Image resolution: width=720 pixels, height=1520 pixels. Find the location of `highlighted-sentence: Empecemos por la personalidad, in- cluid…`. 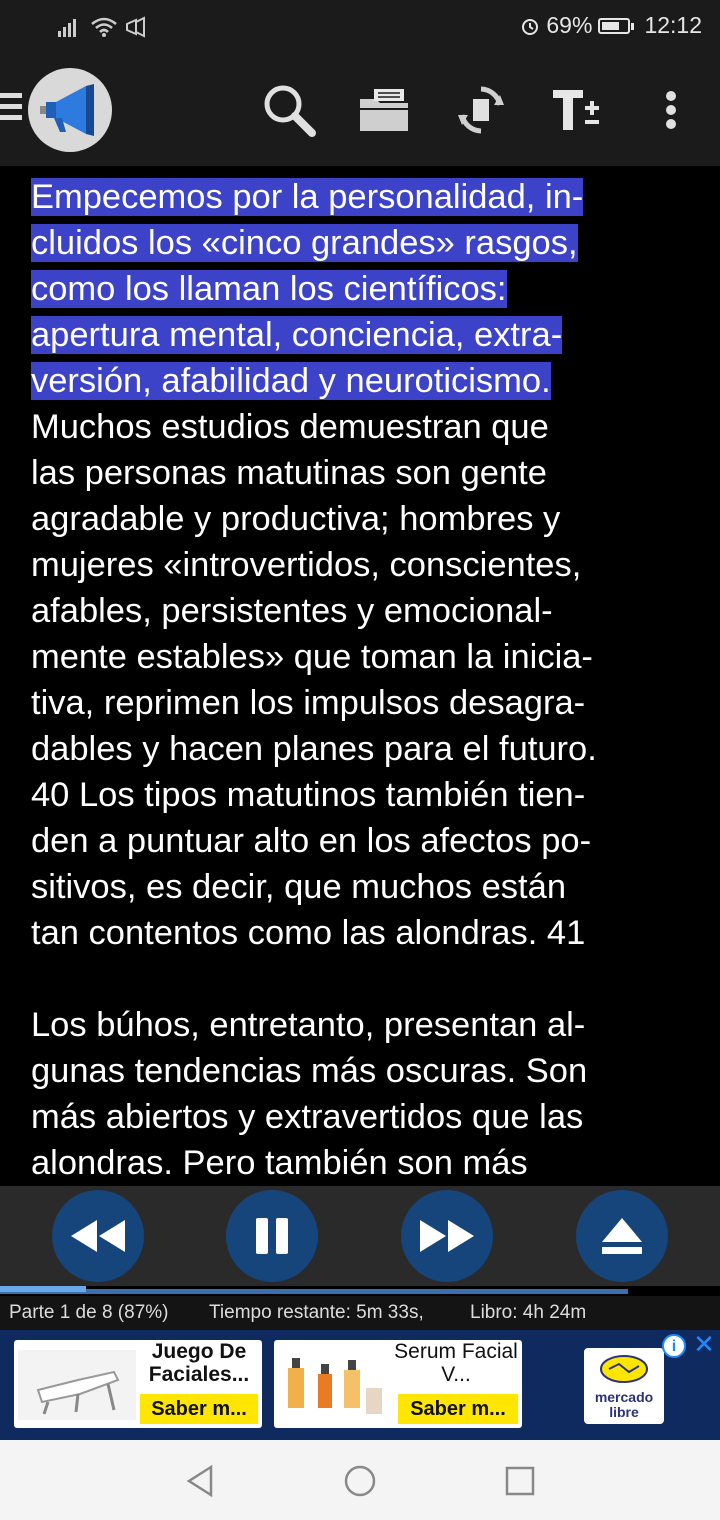

highlighted-sentence: Empecemos por la personalidad, in- cluid… is located at coordinates (361, 289).